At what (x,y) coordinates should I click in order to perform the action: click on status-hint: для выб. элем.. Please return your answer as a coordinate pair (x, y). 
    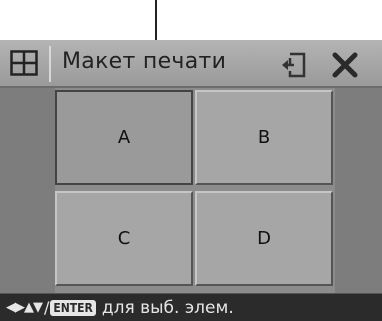
    Looking at the image, I should click on (167, 307).